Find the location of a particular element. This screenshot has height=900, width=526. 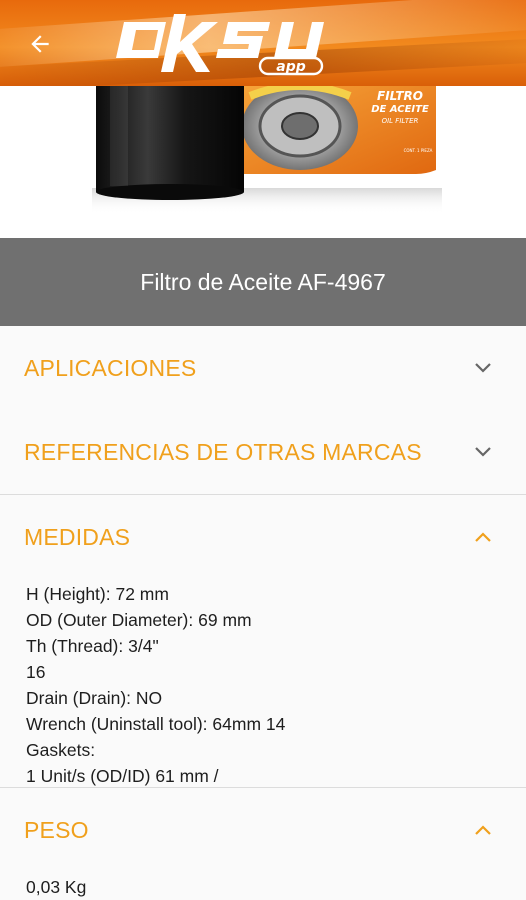

section-medidas-header: MEDIDAS is located at coordinates (263, 537).